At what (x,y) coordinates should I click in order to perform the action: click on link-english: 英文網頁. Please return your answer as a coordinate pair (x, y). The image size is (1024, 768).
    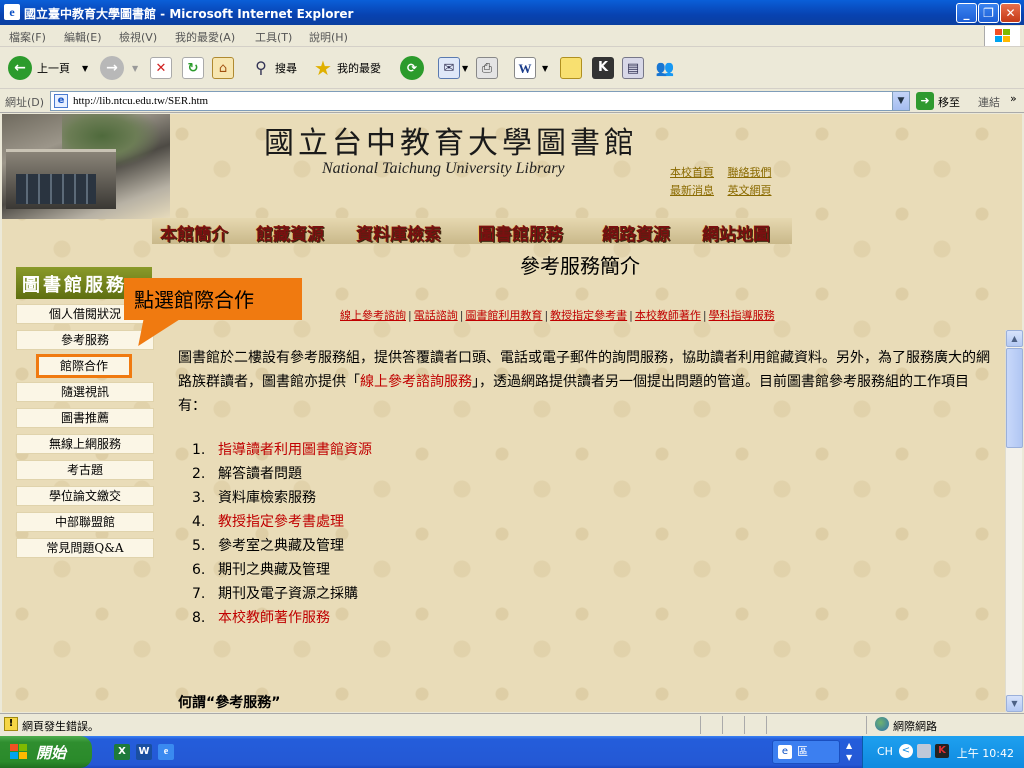
    Looking at the image, I should click on (750, 190).